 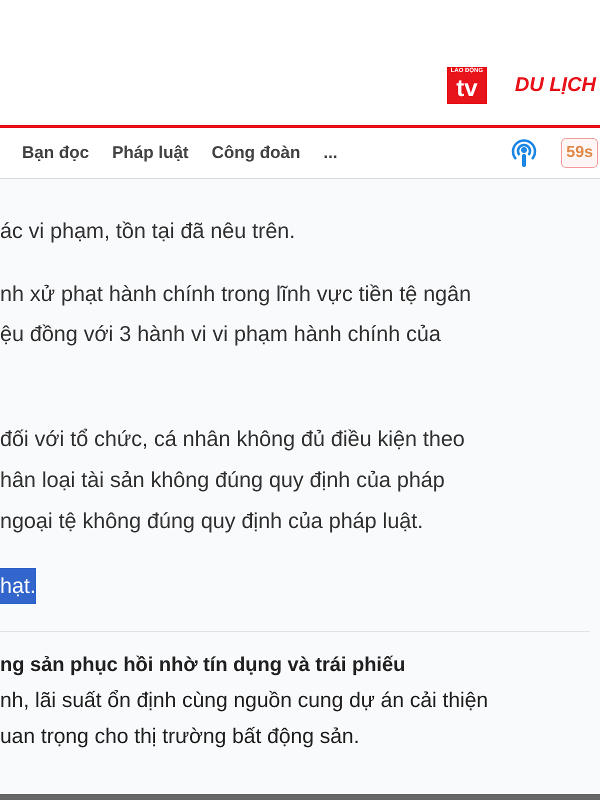 What do you see at coordinates (203, 665) in the screenshot?
I see `related-title: ng sản phục hồi nhờ tín dụng và trái phiếu` at bounding box center [203, 665].